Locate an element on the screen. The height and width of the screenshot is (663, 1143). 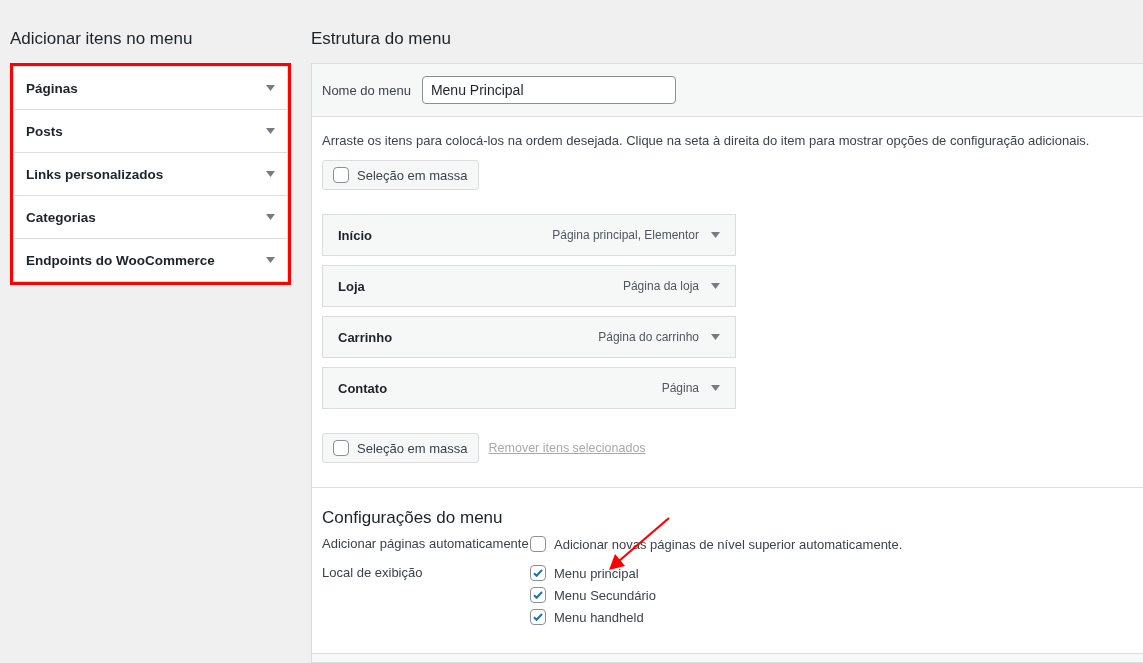
section-label: Categorias is located at coordinates (61, 217).